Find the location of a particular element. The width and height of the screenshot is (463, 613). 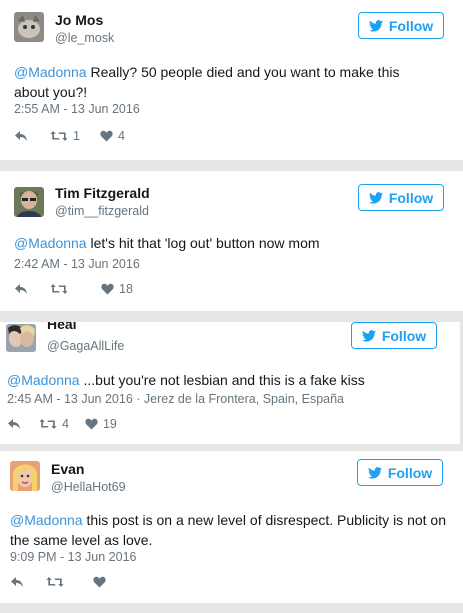

tweet-actions is located at coordinates (60, 582).